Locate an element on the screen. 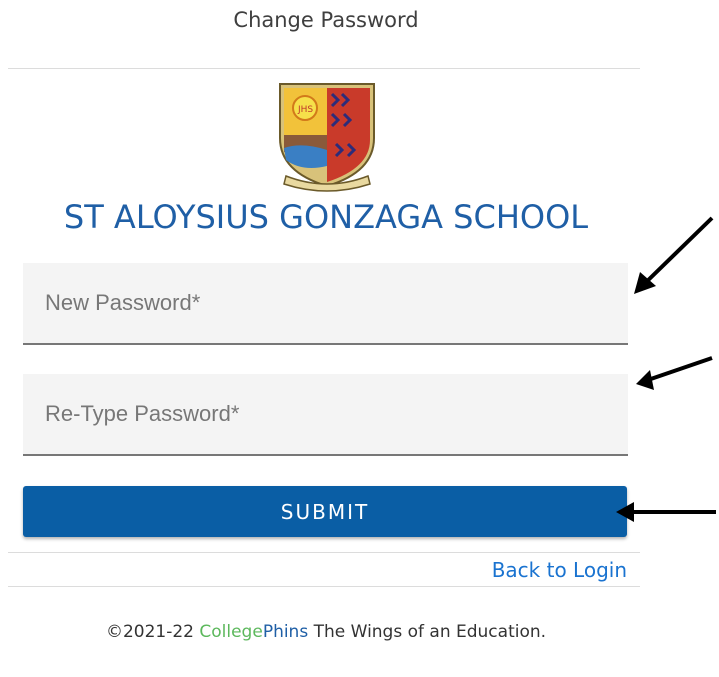 The height and width of the screenshot is (677, 719). footer-brand-phins: Phins is located at coordinates (285, 632).